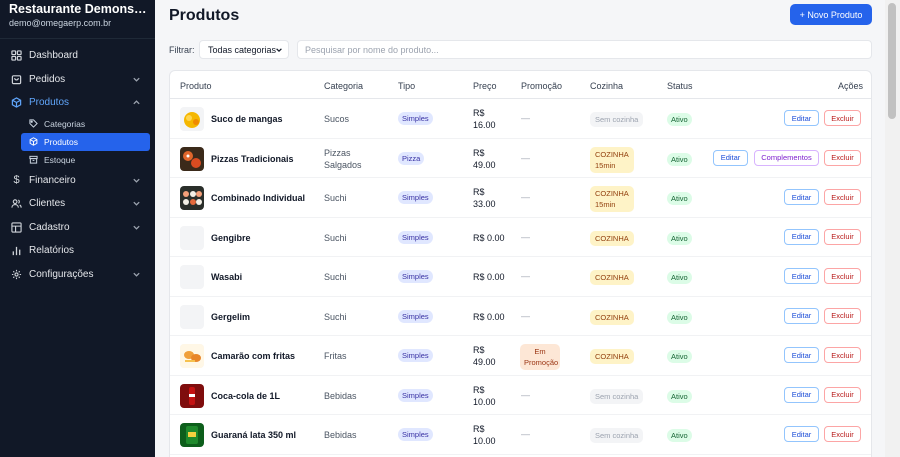 The height and width of the screenshot is (457, 900). I want to click on divider, so click(77, 38).